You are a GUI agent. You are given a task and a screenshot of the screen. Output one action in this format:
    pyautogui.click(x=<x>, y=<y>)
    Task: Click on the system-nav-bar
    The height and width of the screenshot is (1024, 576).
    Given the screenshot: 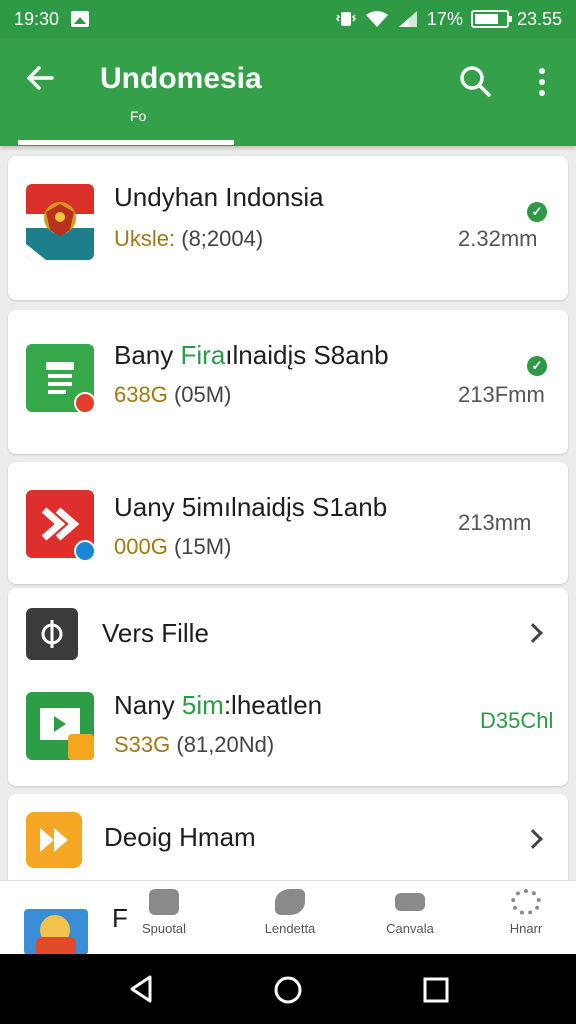 What is the action you would take?
    pyautogui.click(x=288, y=989)
    